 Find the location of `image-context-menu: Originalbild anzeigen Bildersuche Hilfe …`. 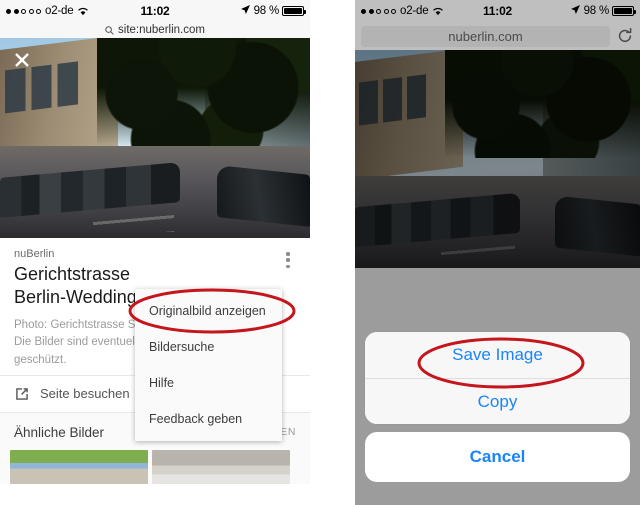

image-context-menu: Originalbild anzeigen Bildersuche Hilfe … is located at coordinates (208, 365).